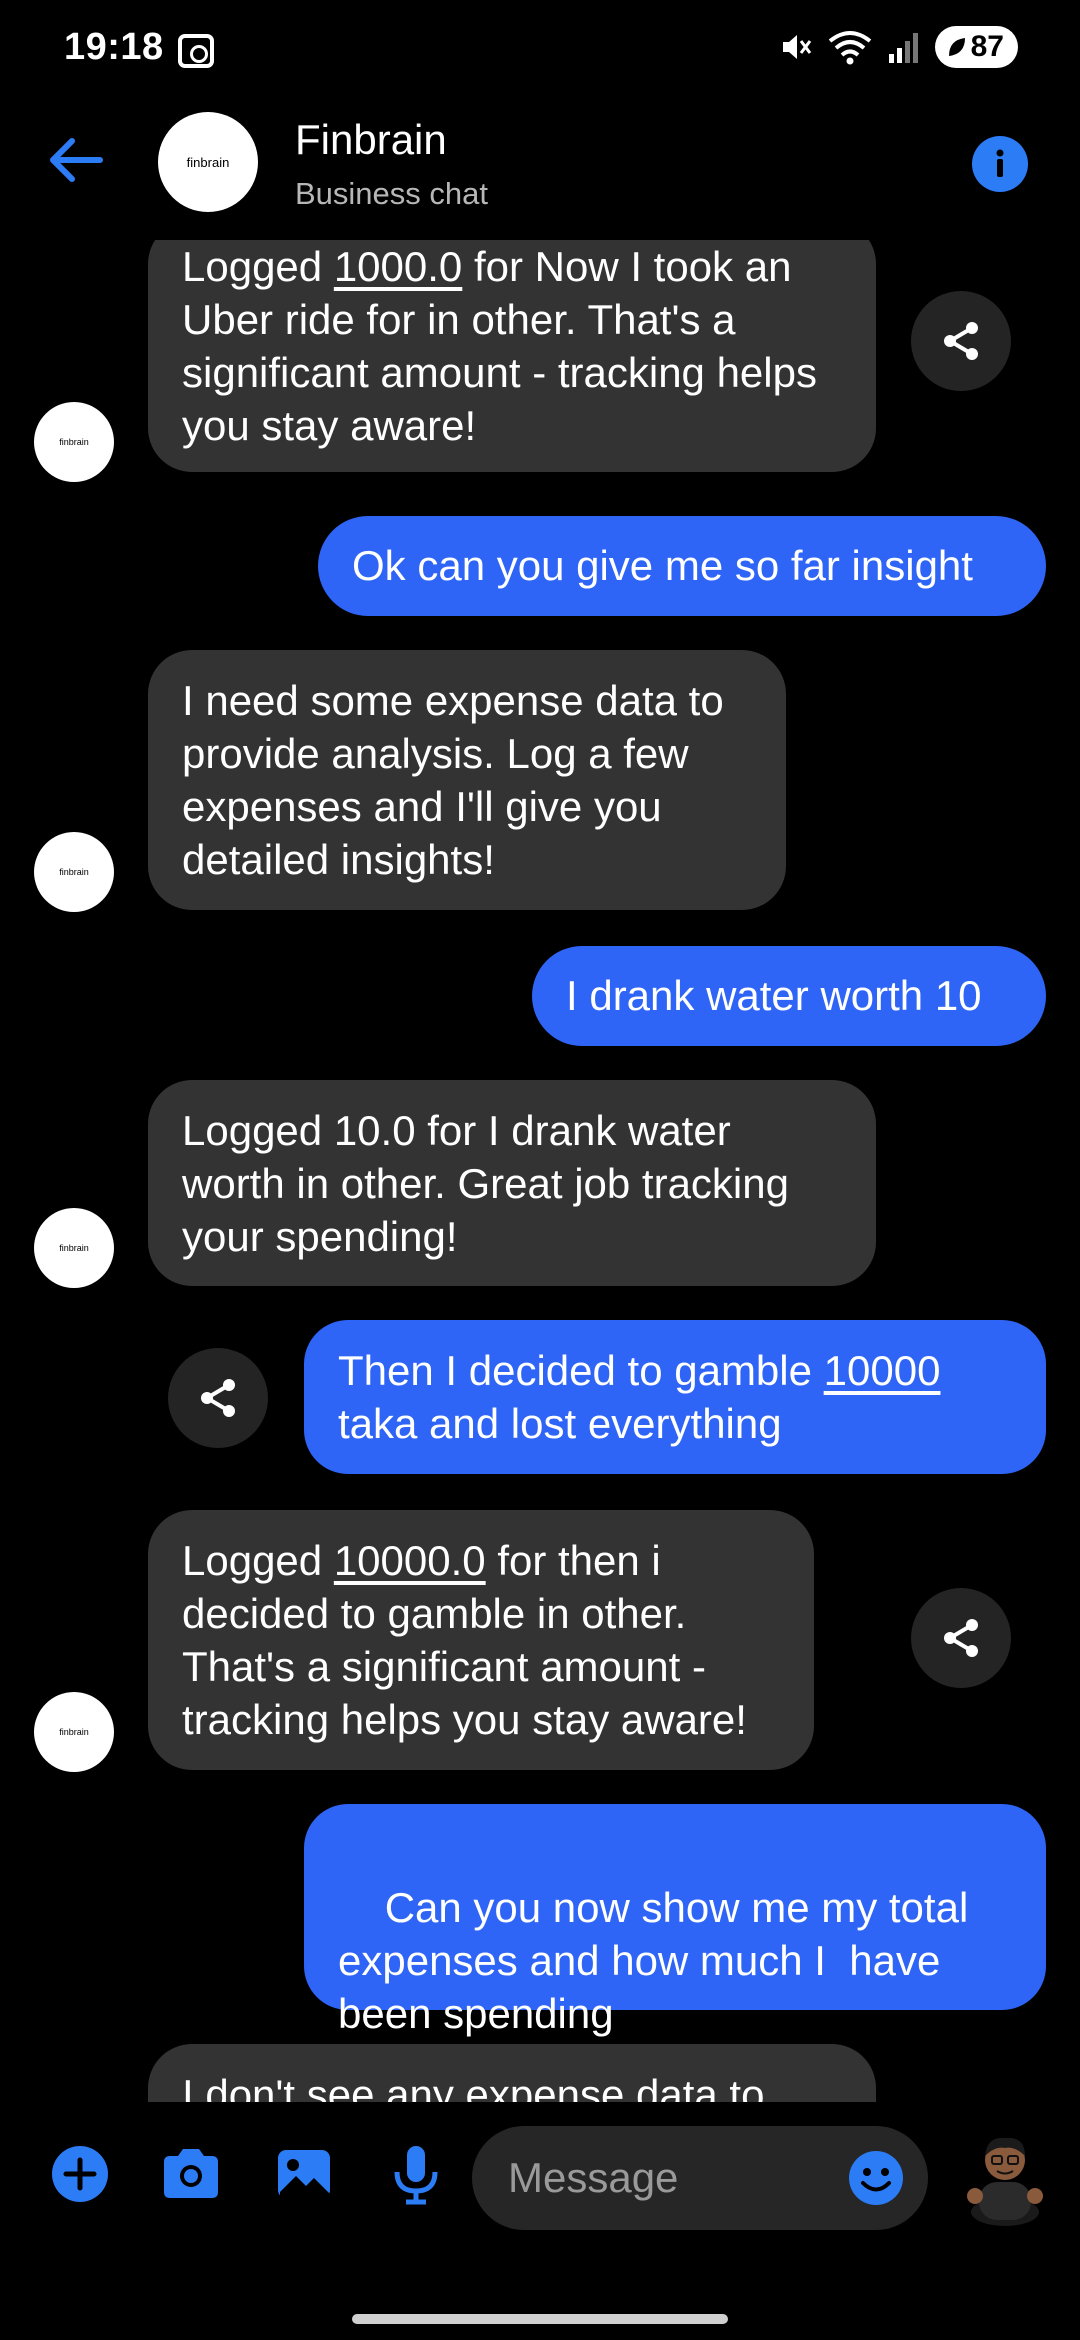  What do you see at coordinates (1005, 2181) in the screenshot?
I see `avatar-sticker-icon` at bounding box center [1005, 2181].